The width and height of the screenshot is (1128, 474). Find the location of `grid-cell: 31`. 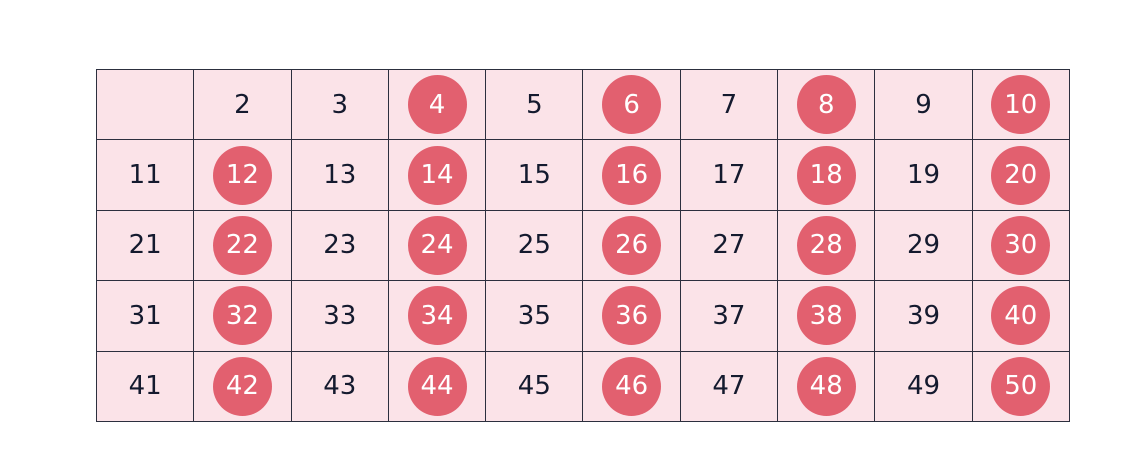

grid-cell: 31 is located at coordinates (146, 316).